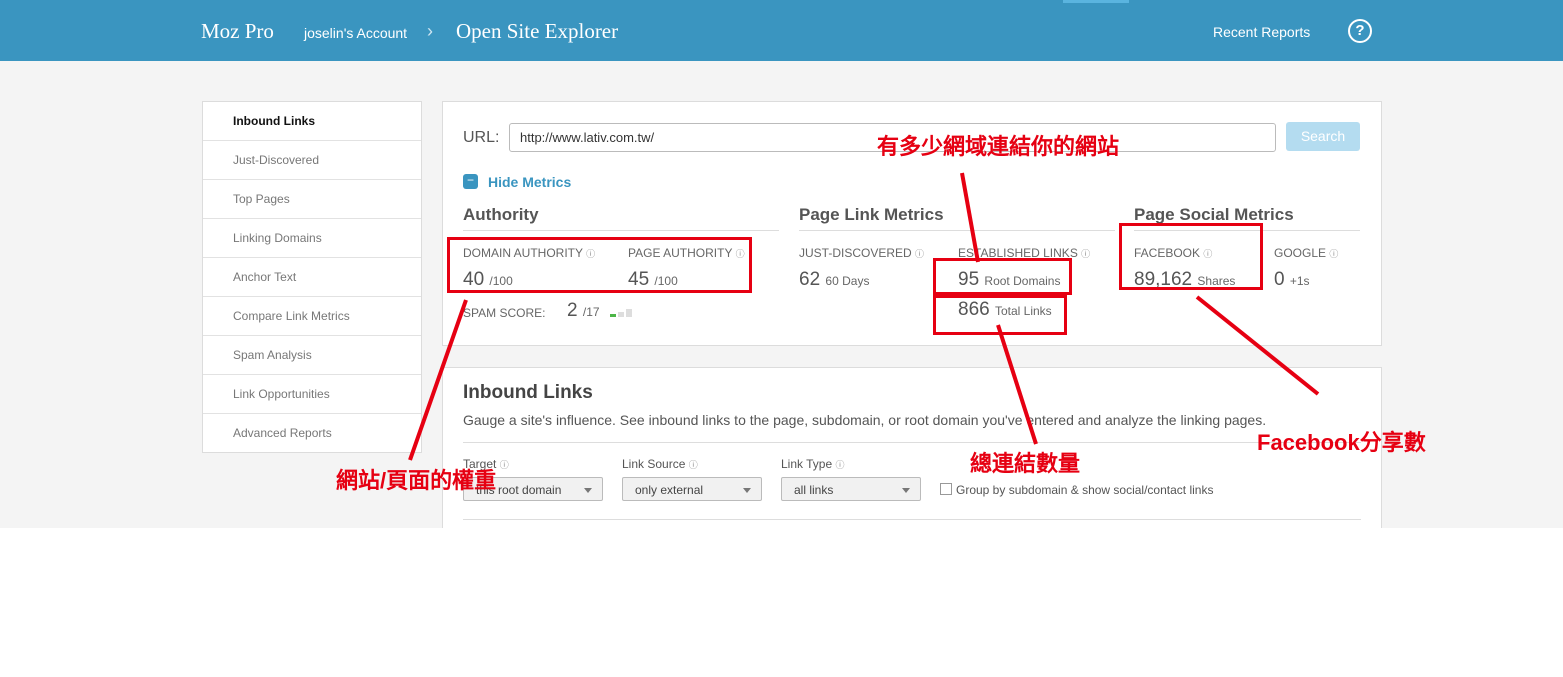 The width and height of the screenshot is (1563, 677). Describe the element at coordinates (1025, 463) in the screenshot. I see `total-links-annotation-text: 總連結數量` at that location.